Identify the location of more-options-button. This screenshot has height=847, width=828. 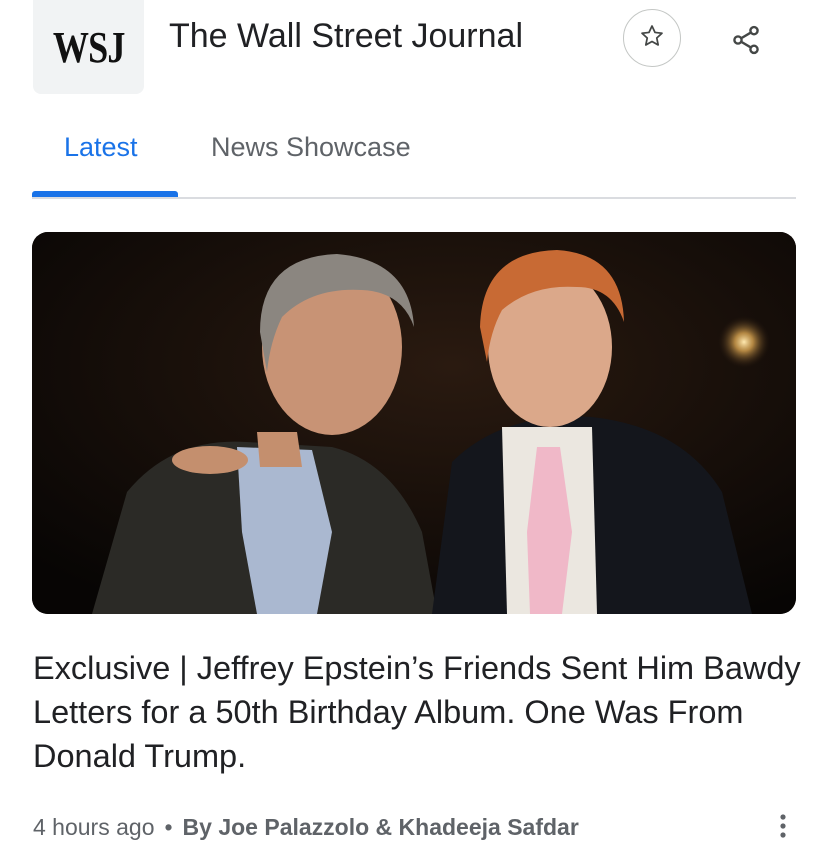
(783, 828).